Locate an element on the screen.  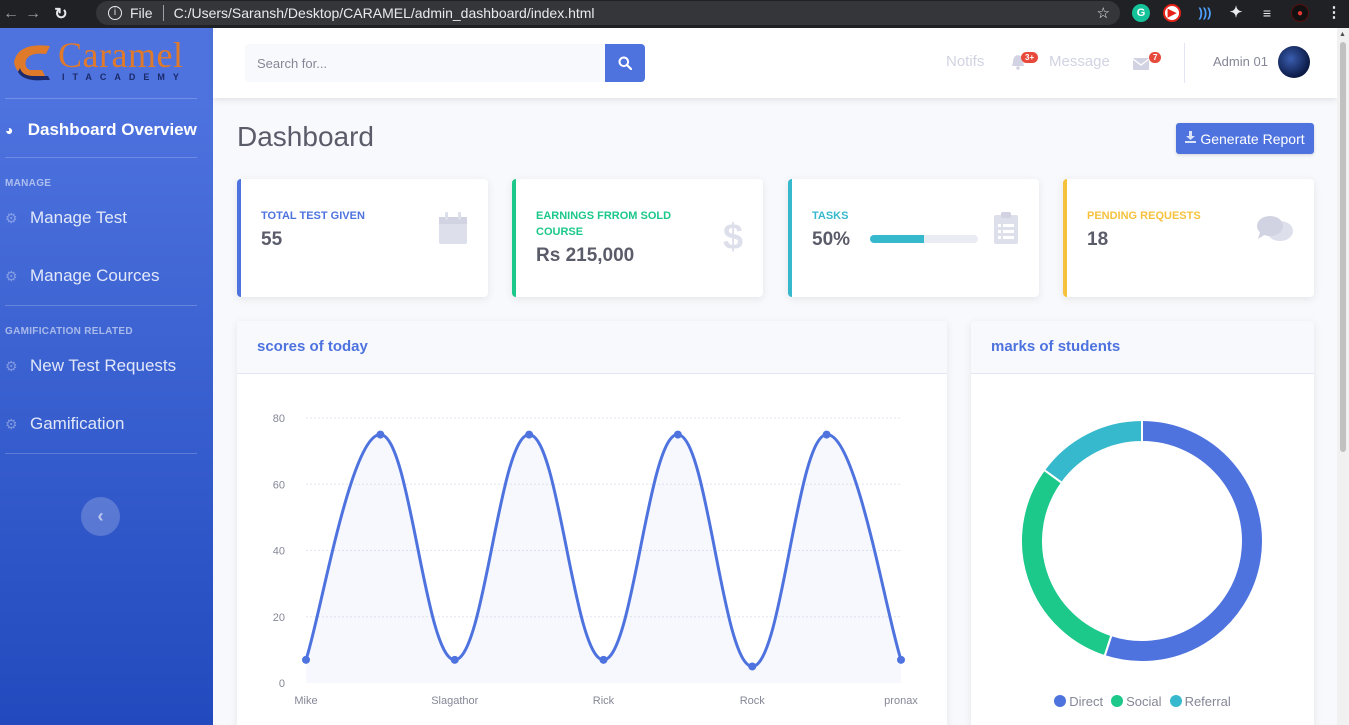
x-tick-label: Slagathor is located at coordinates (454, 701).